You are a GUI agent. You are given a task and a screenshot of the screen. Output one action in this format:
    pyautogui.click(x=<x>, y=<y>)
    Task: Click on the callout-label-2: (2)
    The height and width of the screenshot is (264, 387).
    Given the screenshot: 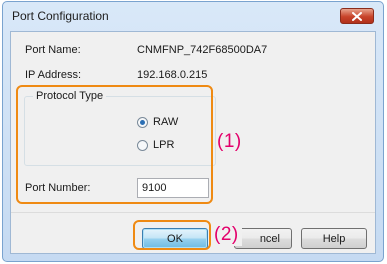 What is the action you would take?
    pyautogui.click(x=228, y=235)
    